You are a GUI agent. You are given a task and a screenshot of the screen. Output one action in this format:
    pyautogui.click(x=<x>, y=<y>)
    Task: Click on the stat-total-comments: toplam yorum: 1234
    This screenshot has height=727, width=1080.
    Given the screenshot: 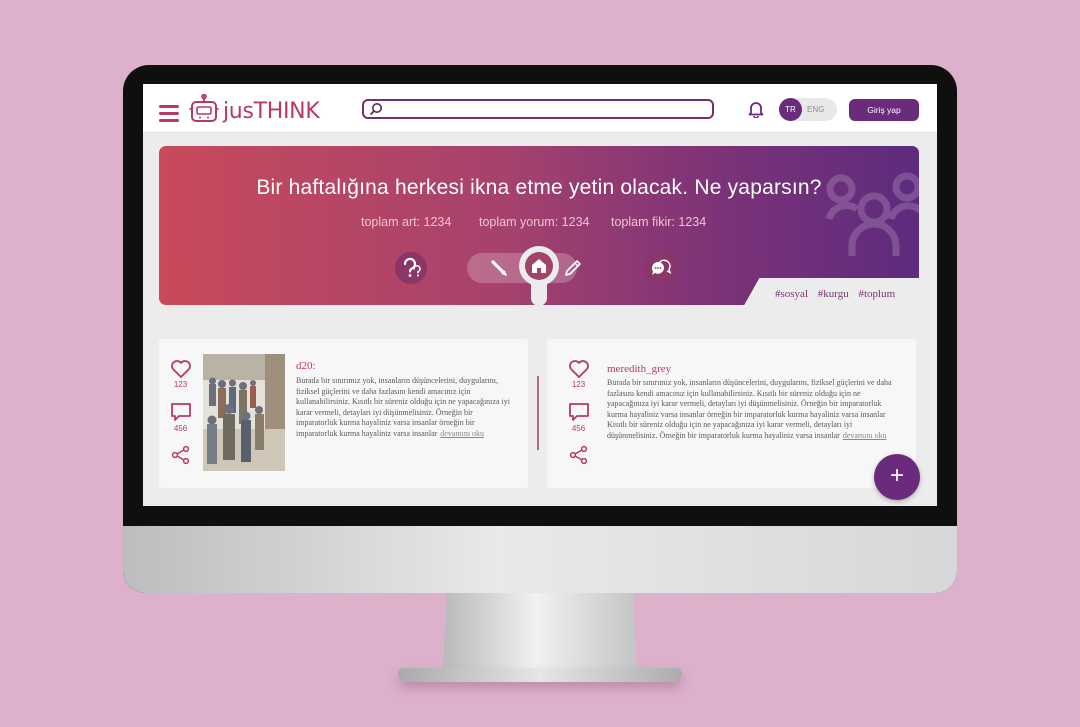 What is the action you would take?
    pyautogui.click(x=534, y=222)
    